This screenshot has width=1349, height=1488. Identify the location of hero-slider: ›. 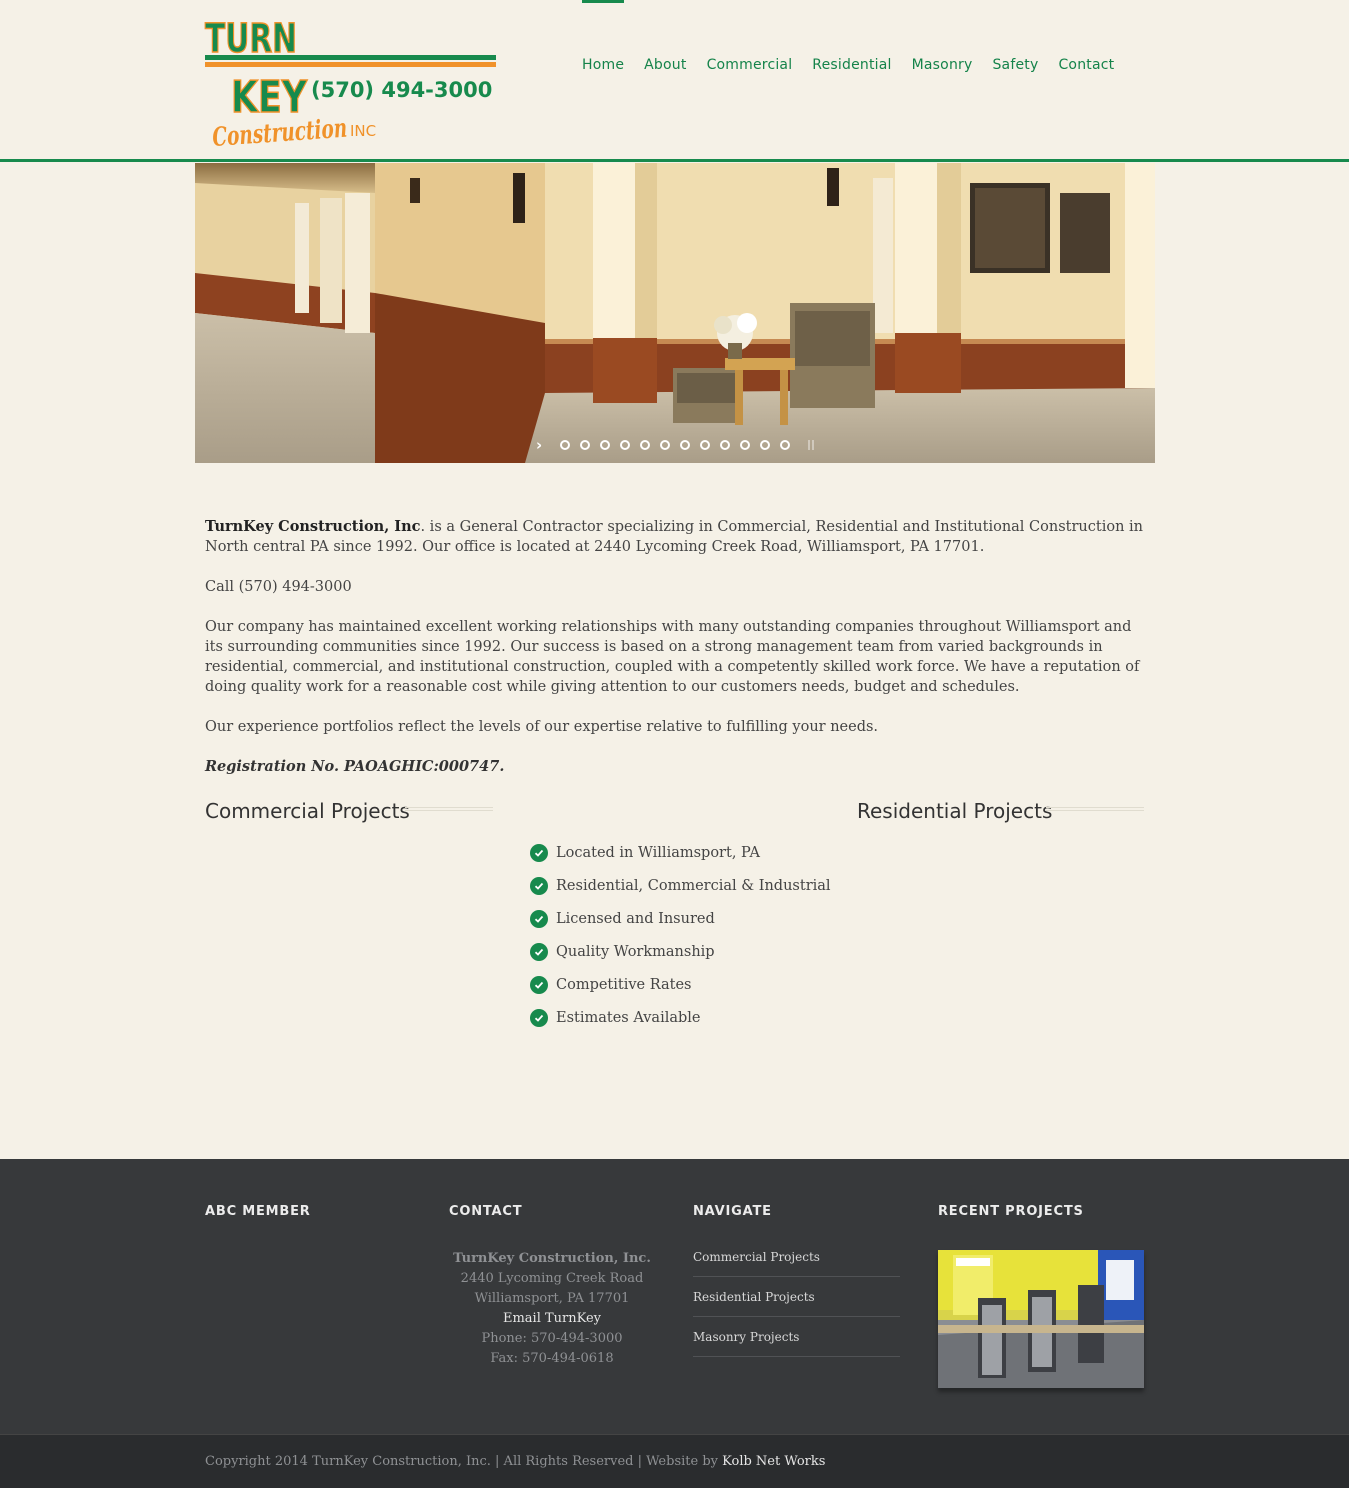
(675, 313).